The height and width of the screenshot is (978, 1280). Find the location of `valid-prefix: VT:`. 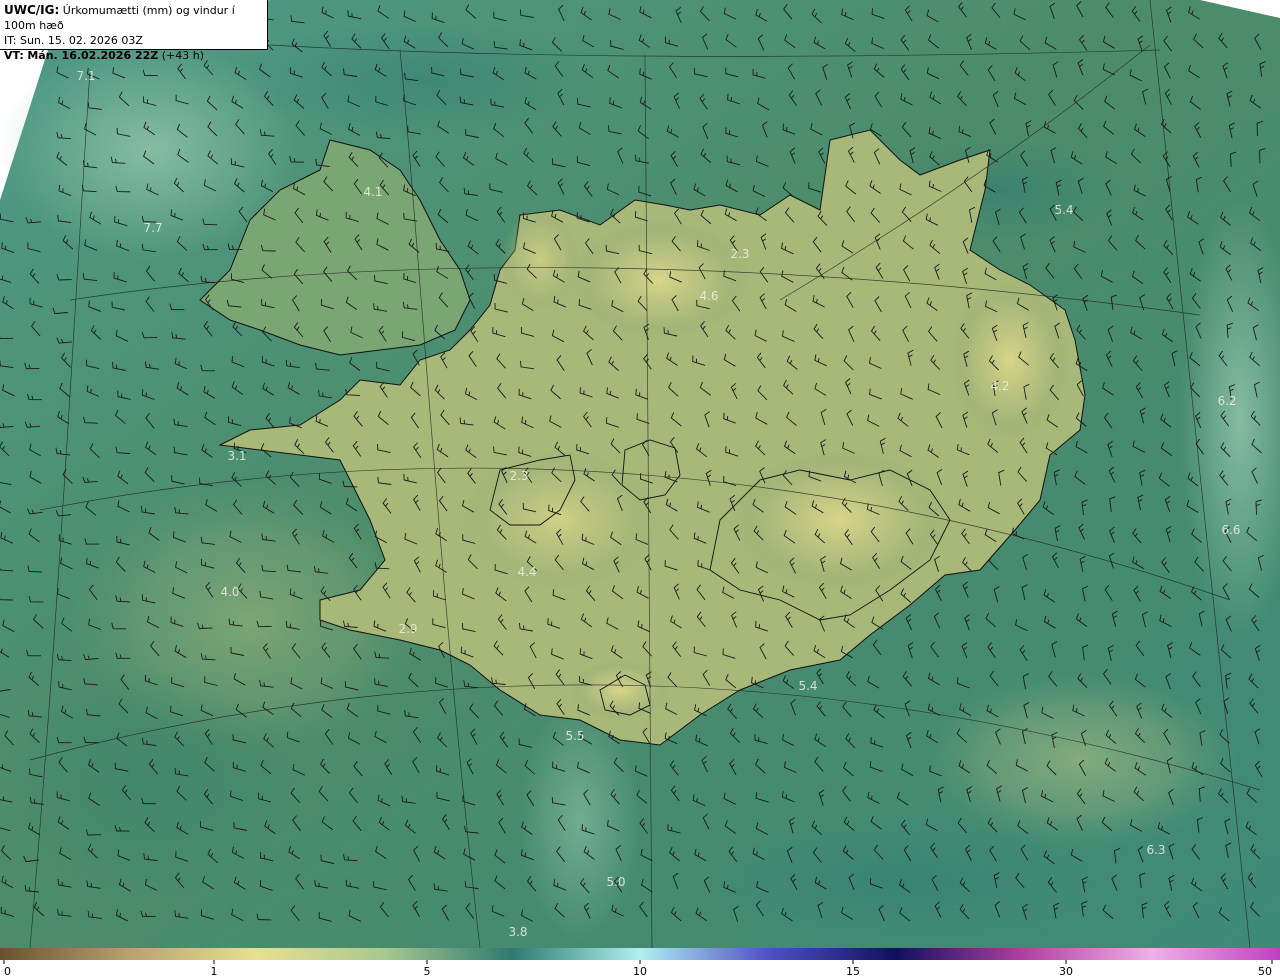

valid-prefix: VT: is located at coordinates (14, 55).